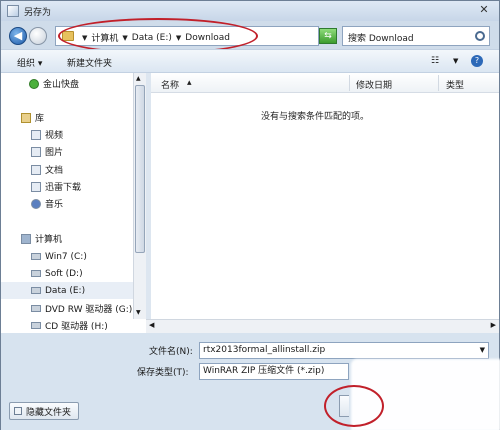 The width and height of the screenshot is (500, 430). Describe the element at coordinates (264, 371) in the screenshot. I see `filetype-value: WinRAR ZIP 压缩文件 (*.zip)` at that location.